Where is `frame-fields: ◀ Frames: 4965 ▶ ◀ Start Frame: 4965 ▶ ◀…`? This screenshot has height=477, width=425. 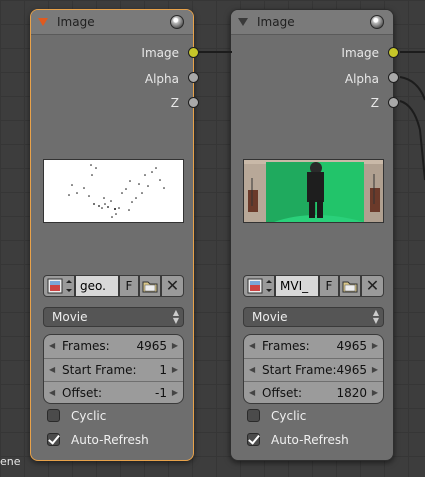 frame-fields: ◀ Frames: 4965 ▶ ◀ Start Frame: 4965 ▶ ◀… is located at coordinates (313, 369).